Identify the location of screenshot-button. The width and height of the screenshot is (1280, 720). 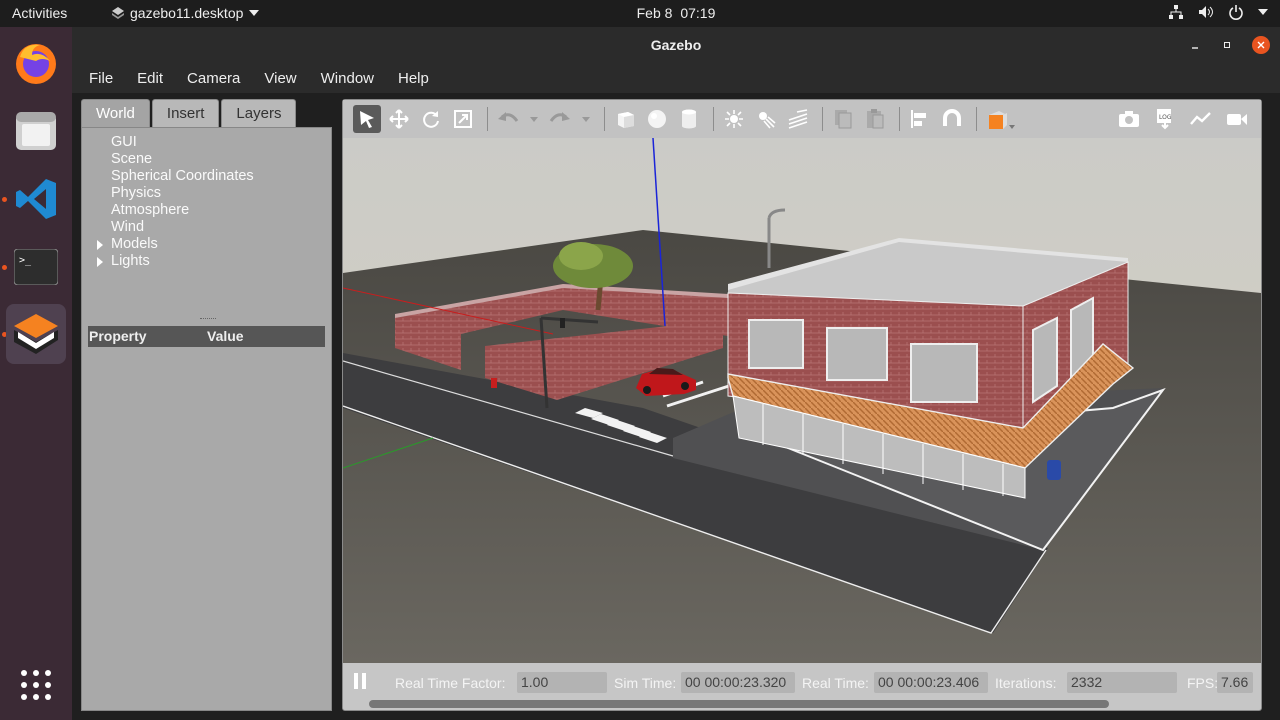
(1129, 119).